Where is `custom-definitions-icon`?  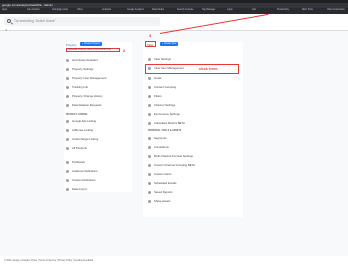 custom-definitions-icon is located at coordinates (67, 180).